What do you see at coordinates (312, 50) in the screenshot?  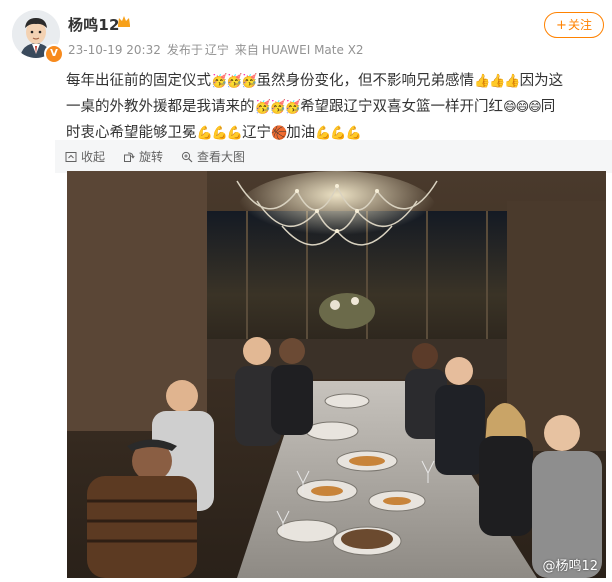 I see `post-device: HUAWEI Mate X2` at bounding box center [312, 50].